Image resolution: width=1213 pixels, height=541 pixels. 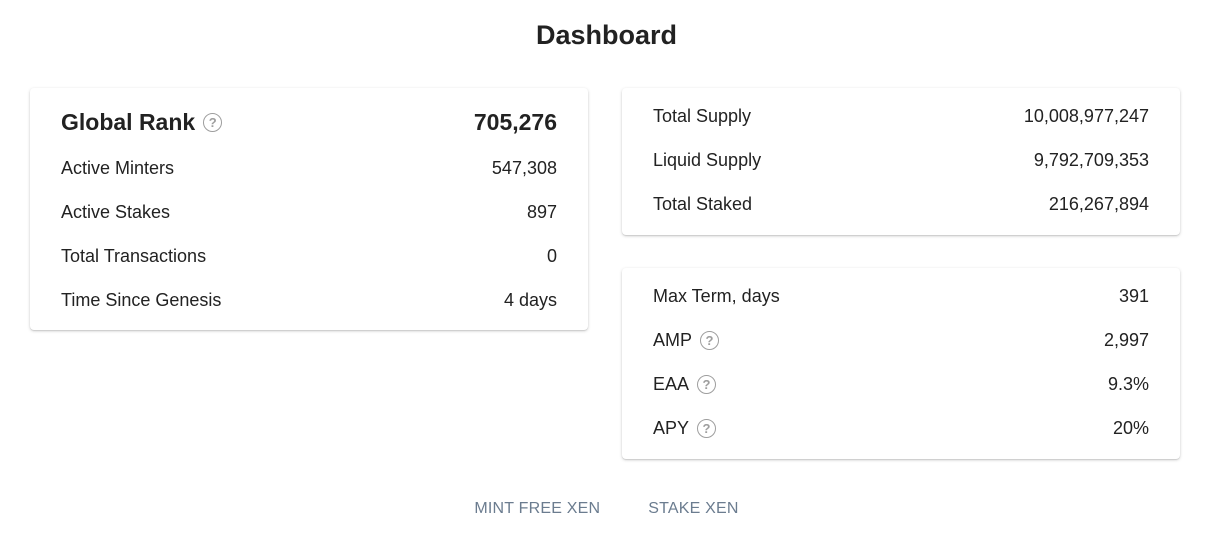 I want to click on liquid-supply-label: Liquid Supply, so click(x=707, y=159).